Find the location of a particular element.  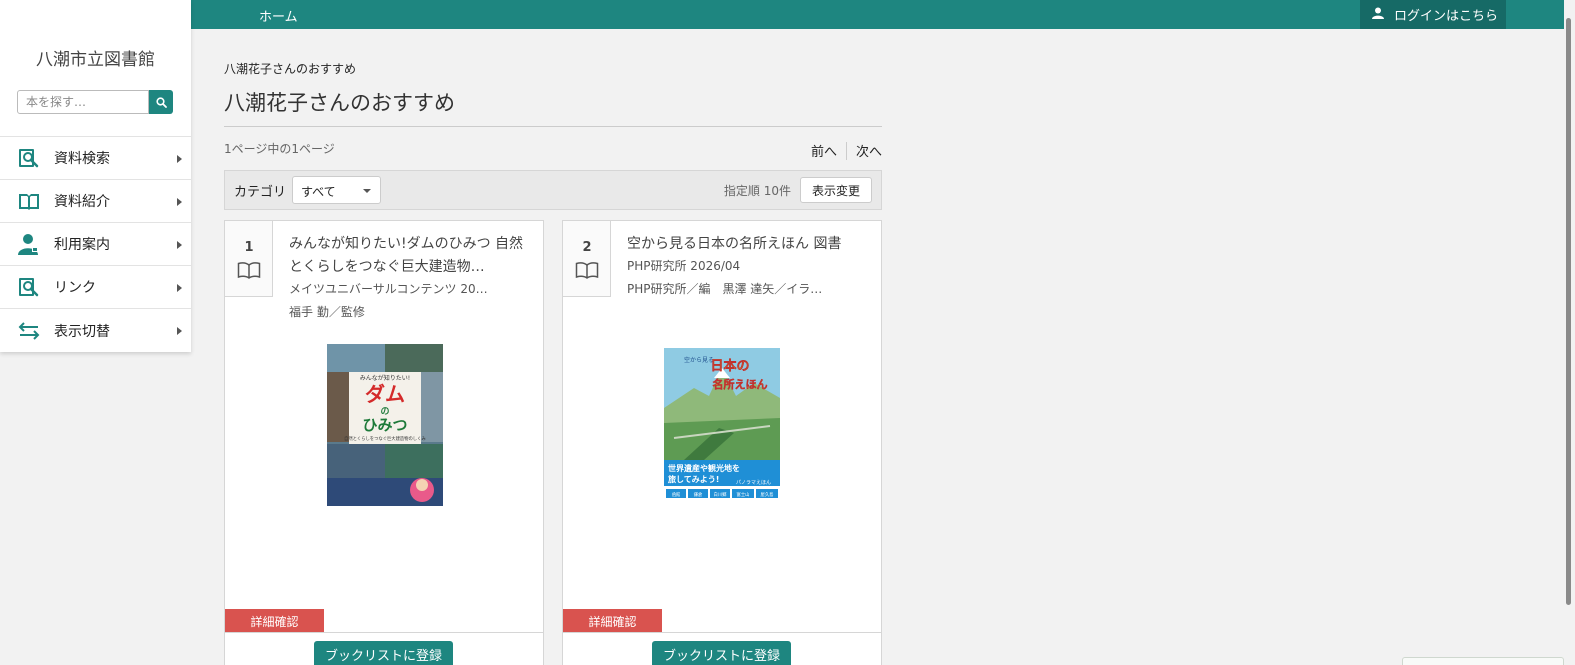

top-navigation-bar: ホーム ログインはこちら is located at coordinates (878, 14).